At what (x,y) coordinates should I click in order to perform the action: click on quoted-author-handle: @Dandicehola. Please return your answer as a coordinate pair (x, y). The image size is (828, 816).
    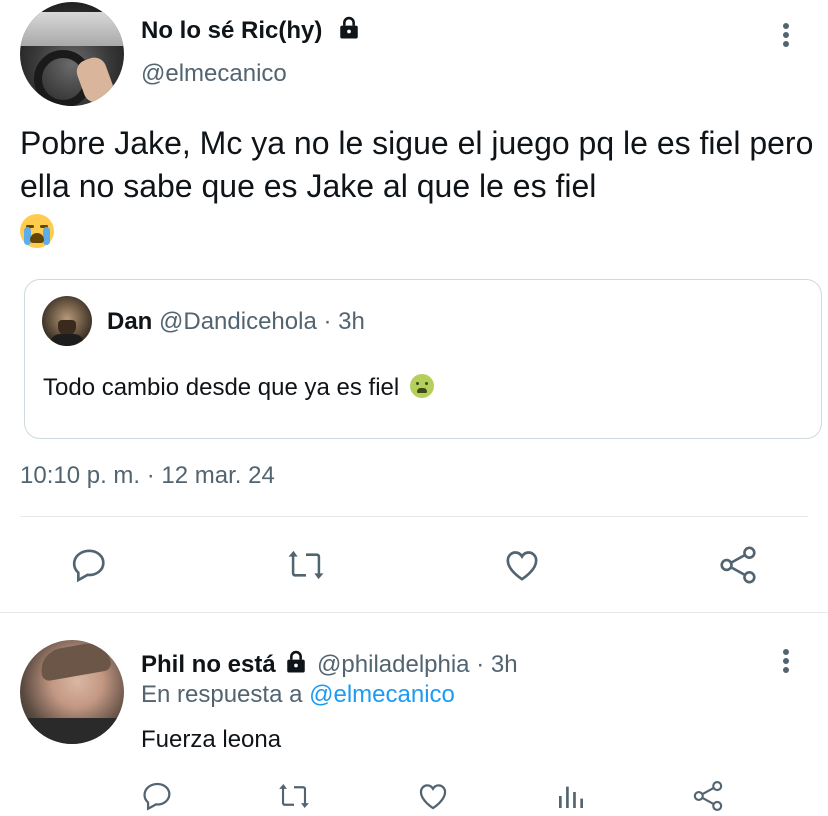
    Looking at the image, I should click on (238, 321).